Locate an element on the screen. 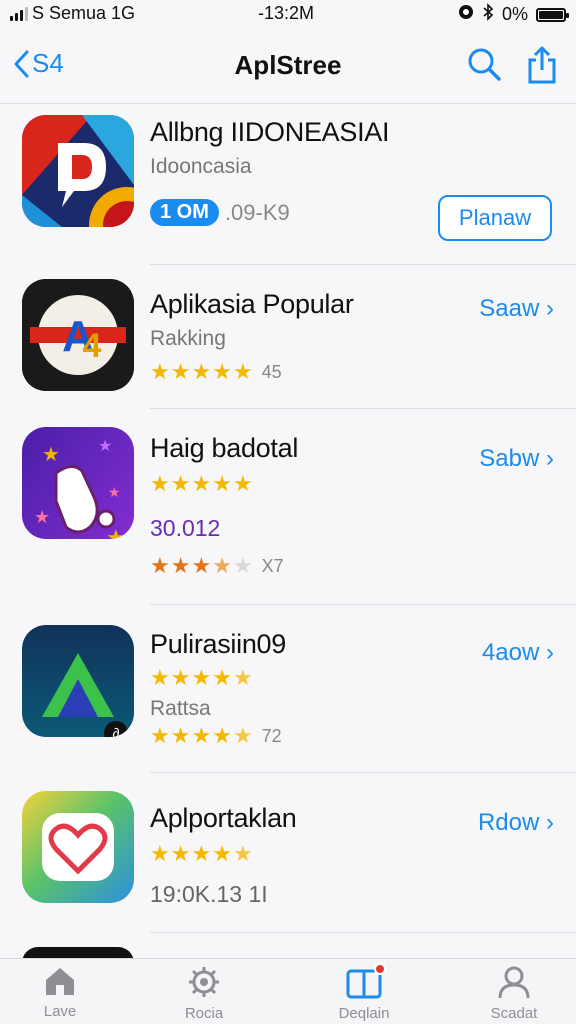 This screenshot has height=1024, width=576. rating-count: X7 is located at coordinates (272, 566).